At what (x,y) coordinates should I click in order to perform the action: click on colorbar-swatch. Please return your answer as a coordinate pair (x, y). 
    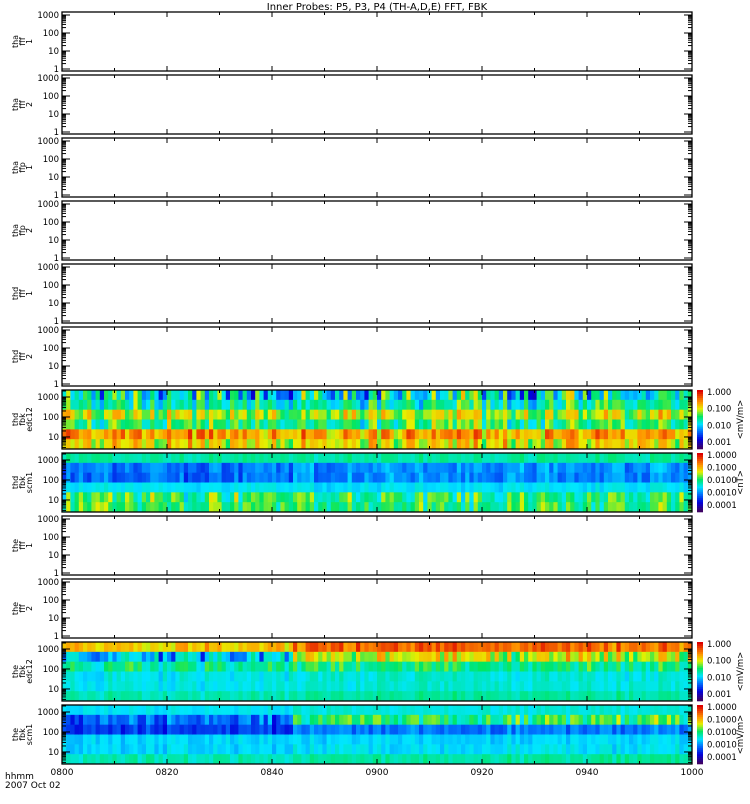
    Looking at the image, I should click on (700, 499).